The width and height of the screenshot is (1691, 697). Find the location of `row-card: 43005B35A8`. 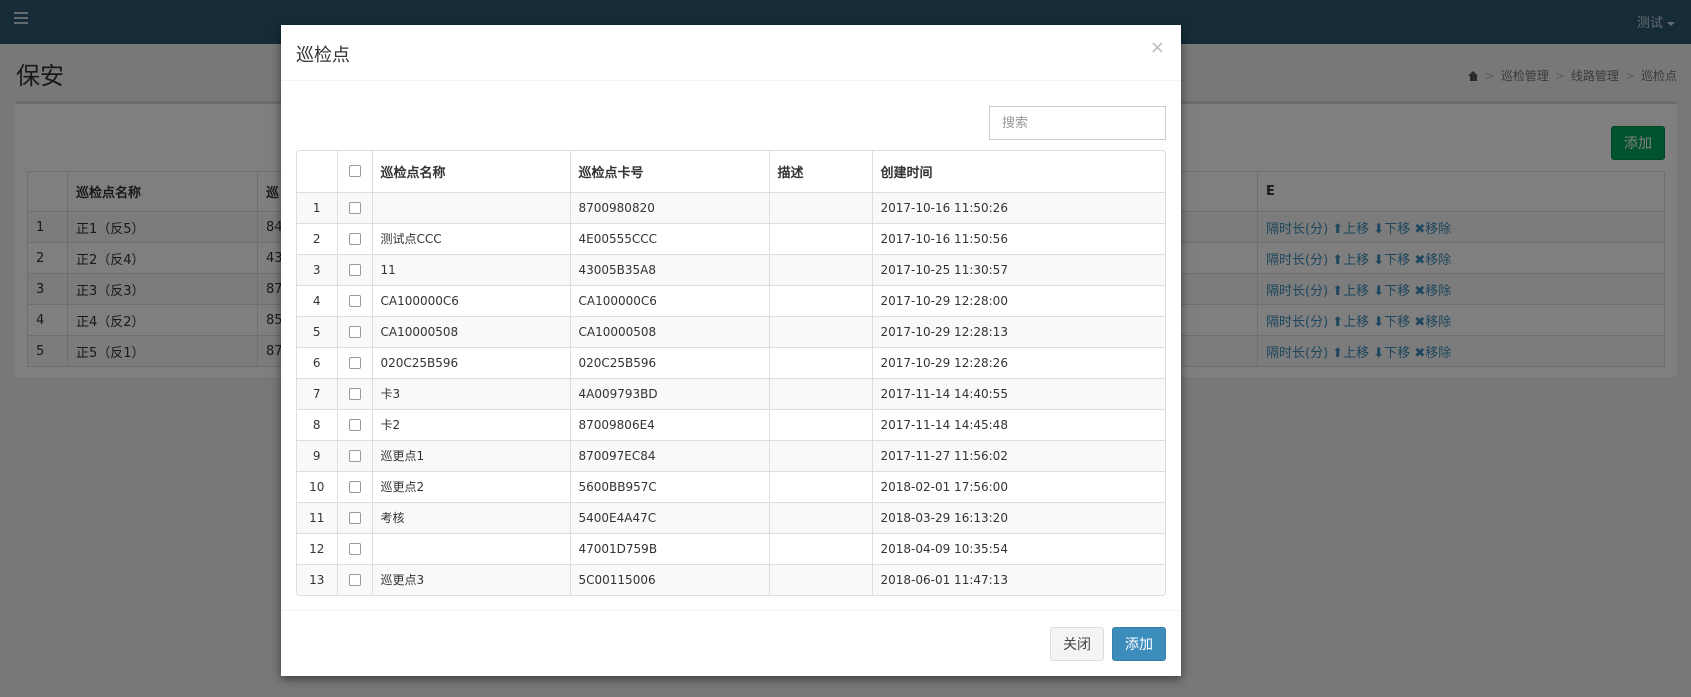

row-card: 43005B35A8 is located at coordinates (670, 270).